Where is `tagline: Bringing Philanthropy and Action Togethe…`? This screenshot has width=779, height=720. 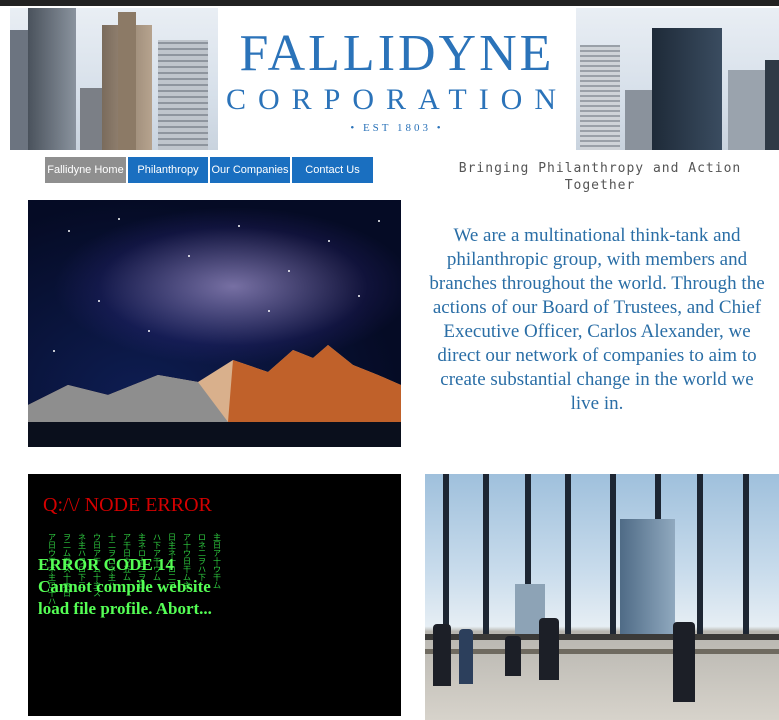
tagline: Bringing Philanthropy and Action Togethe… is located at coordinates (600, 177).